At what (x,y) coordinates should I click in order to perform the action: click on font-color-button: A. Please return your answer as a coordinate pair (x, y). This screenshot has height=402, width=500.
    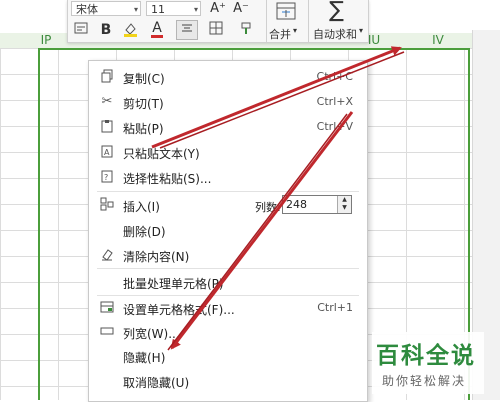
    Looking at the image, I should click on (157, 29).